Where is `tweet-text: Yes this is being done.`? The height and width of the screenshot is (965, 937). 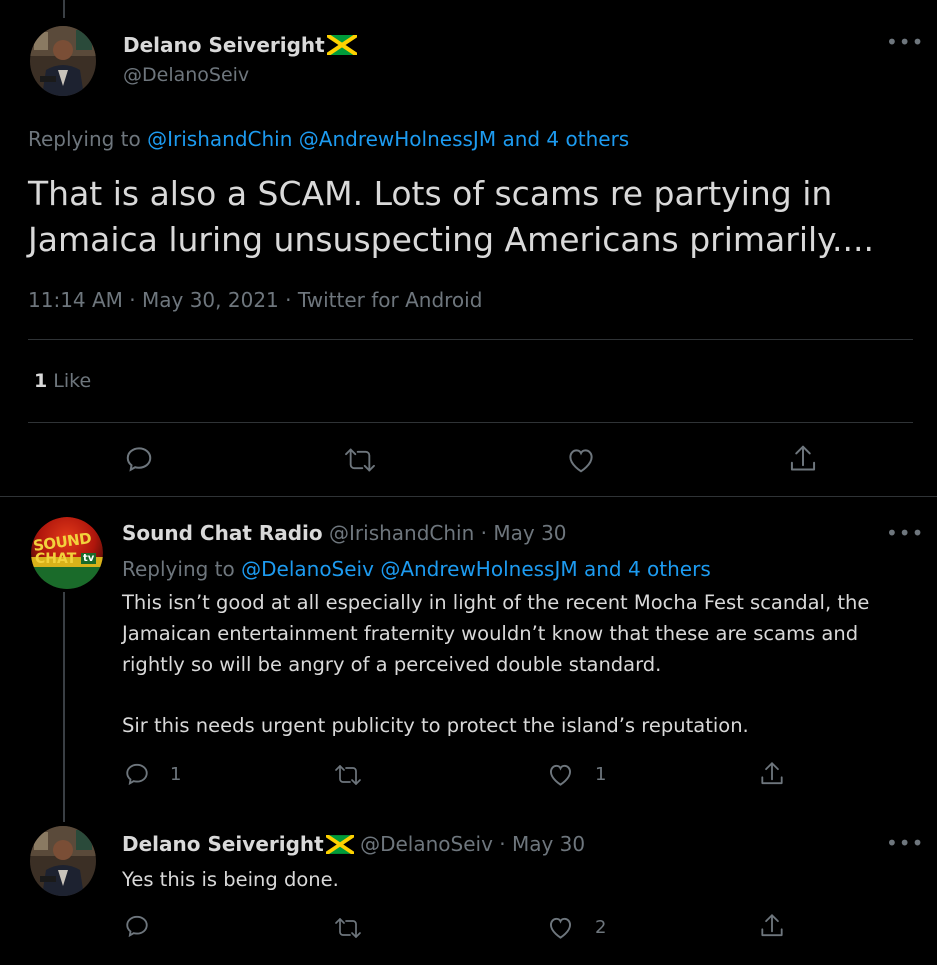
tweet-text: Yes this is being done. is located at coordinates (230, 879).